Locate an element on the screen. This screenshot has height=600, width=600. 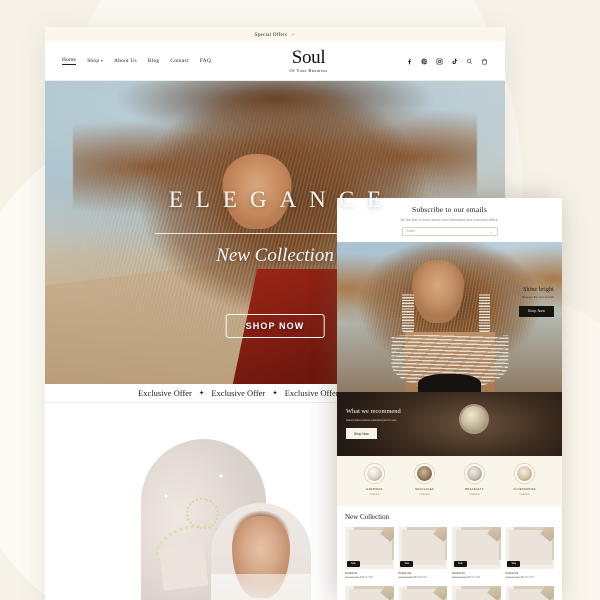
product-card: Sale Product 05 $129.00 USD $89.00 USD is located at coordinates (369, 593).